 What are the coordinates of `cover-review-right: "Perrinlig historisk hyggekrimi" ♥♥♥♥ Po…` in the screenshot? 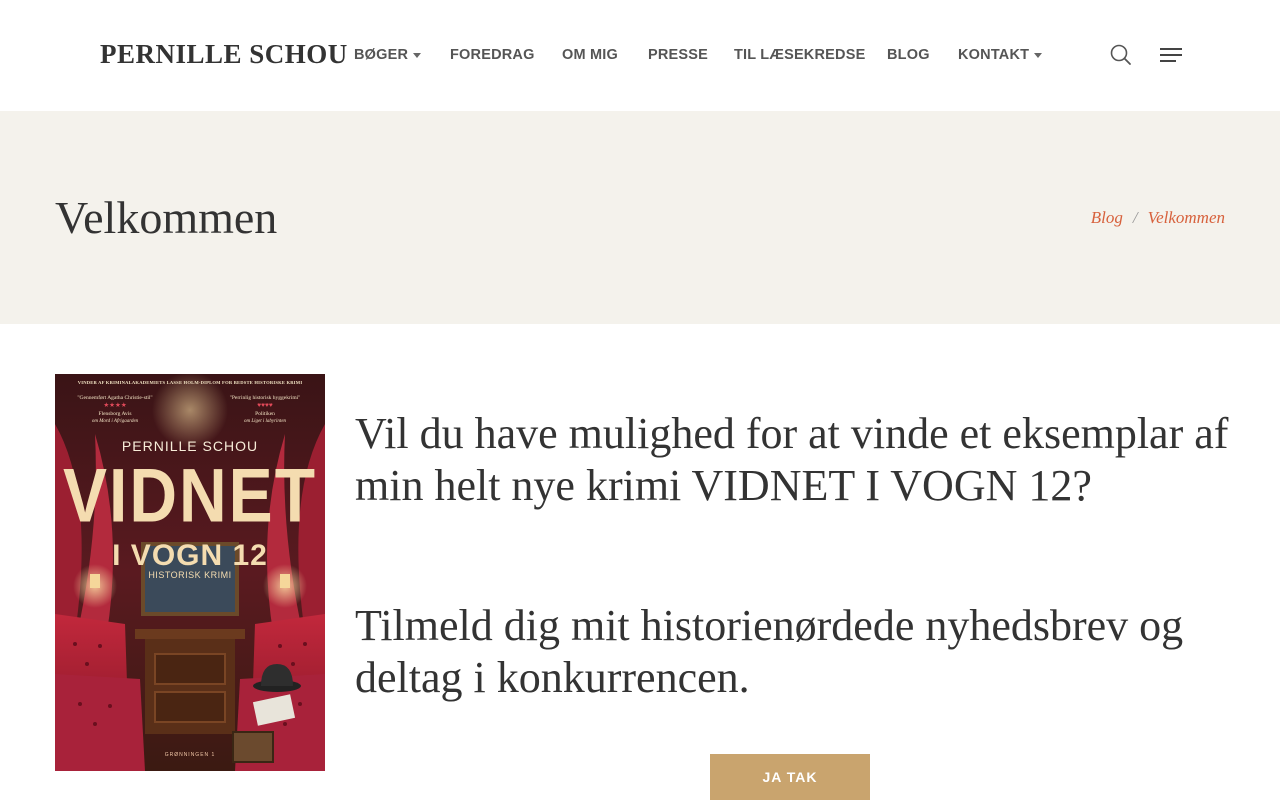 It's located at (265, 410).